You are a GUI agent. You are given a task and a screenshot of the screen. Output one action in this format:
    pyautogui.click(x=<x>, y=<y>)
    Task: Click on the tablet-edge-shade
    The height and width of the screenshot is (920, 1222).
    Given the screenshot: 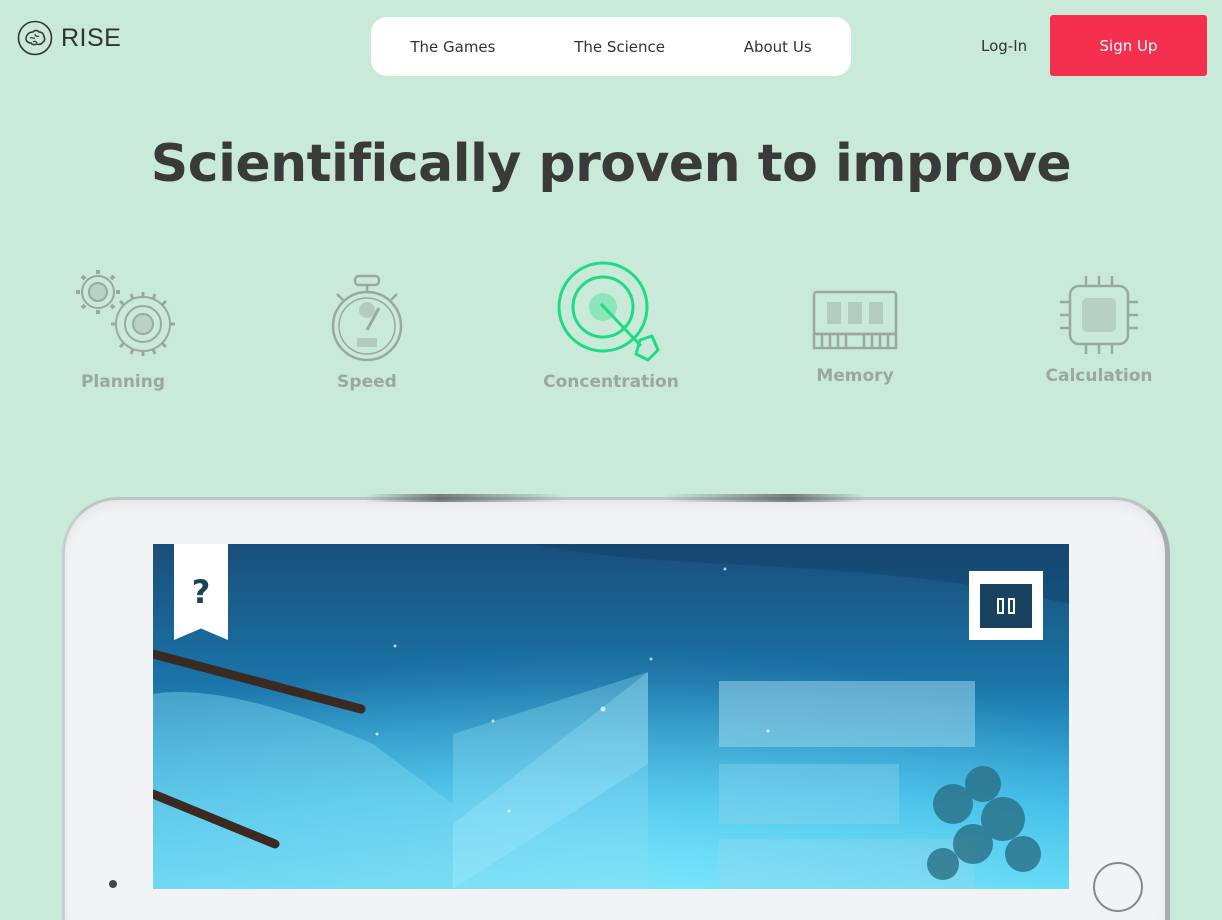 What is the action you would take?
    pyautogui.click(x=615, y=498)
    